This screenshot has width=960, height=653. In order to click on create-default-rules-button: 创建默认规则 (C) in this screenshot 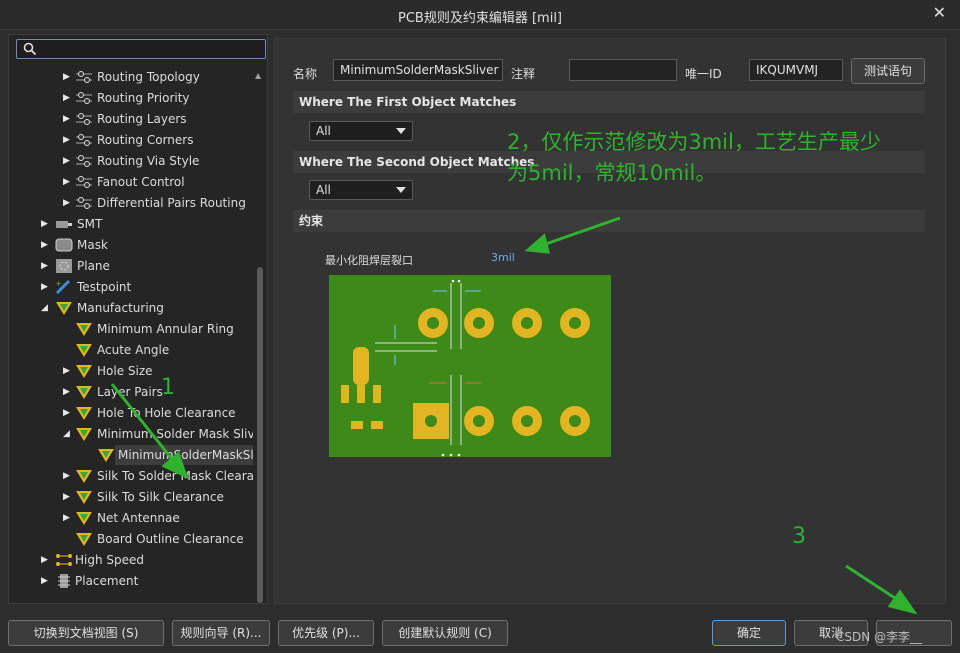, I will do `click(445, 633)`.